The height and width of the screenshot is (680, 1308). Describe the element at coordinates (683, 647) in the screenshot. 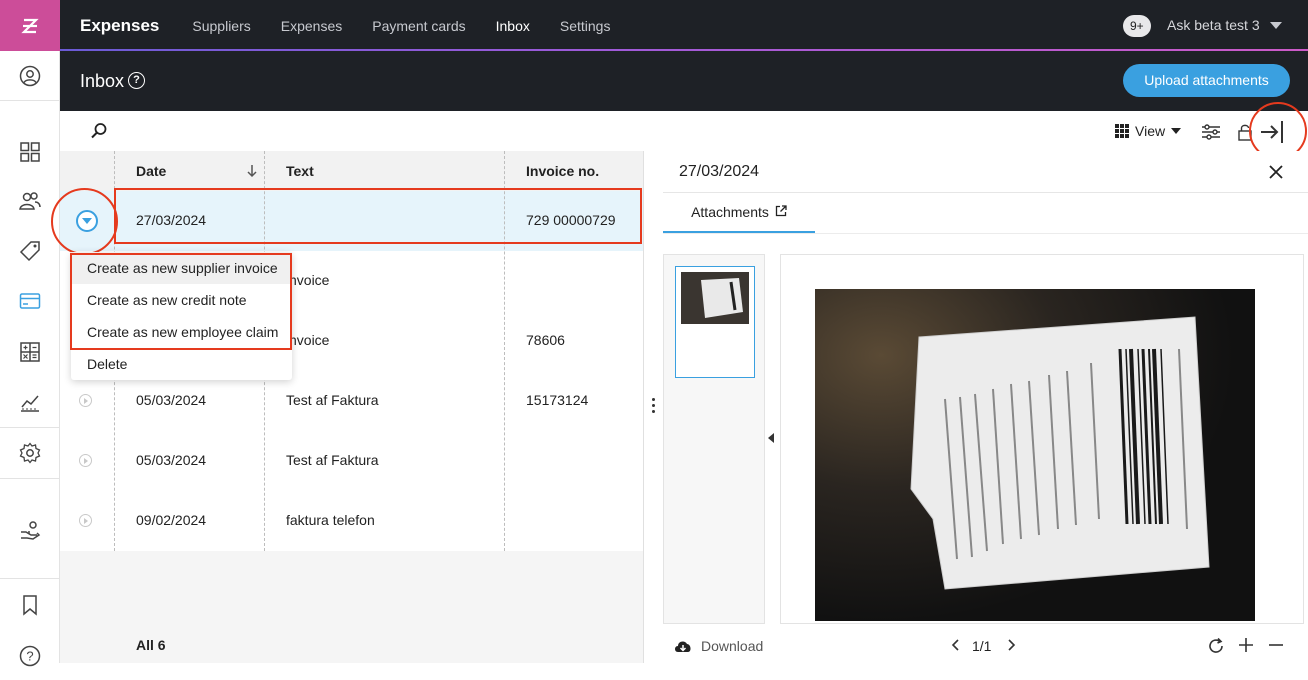

I see `cloud-download-icon` at that location.